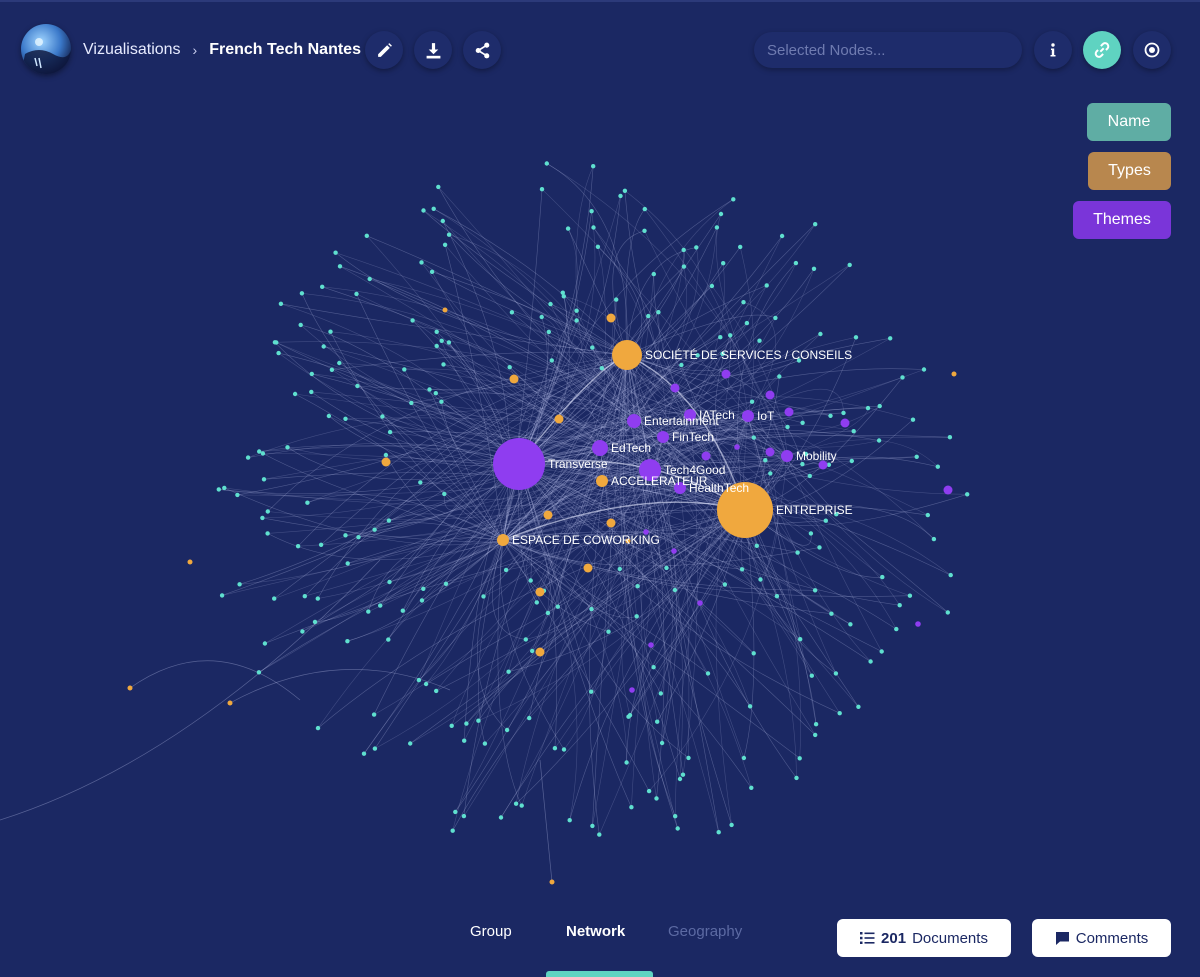 This screenshot has height=977, width=1200. I want to click on tab-network: Network, so click(595, 931).